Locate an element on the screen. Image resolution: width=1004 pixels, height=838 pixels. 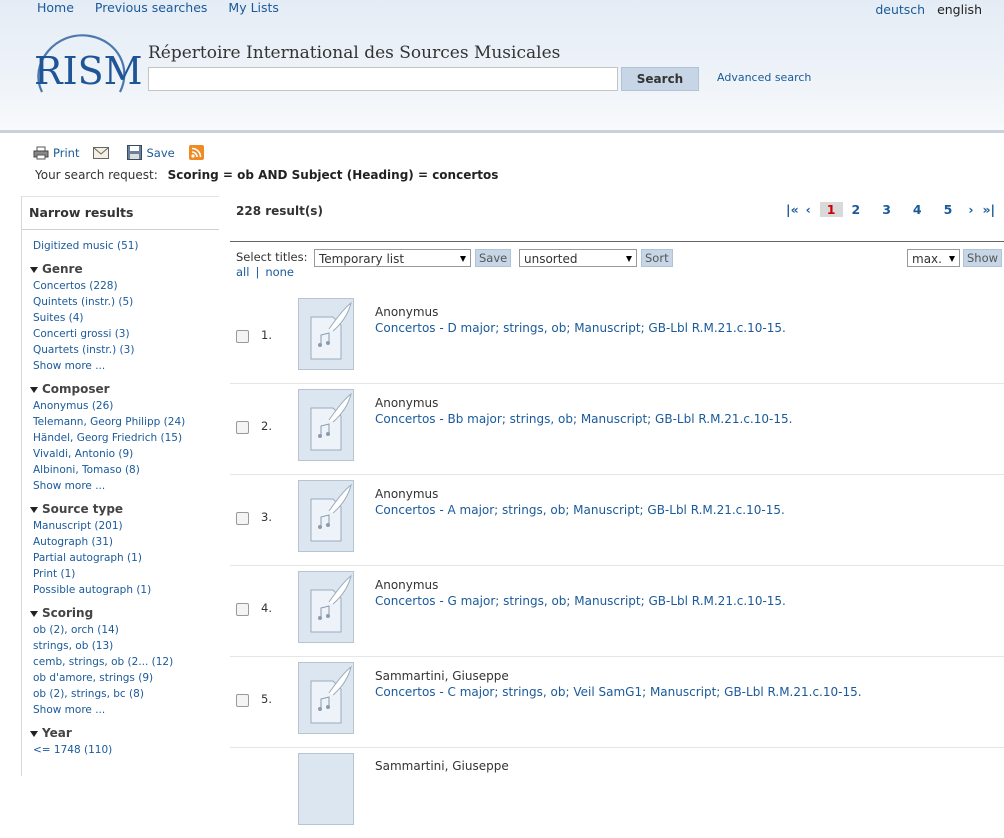
email-button is located at coordinates (103, 152).